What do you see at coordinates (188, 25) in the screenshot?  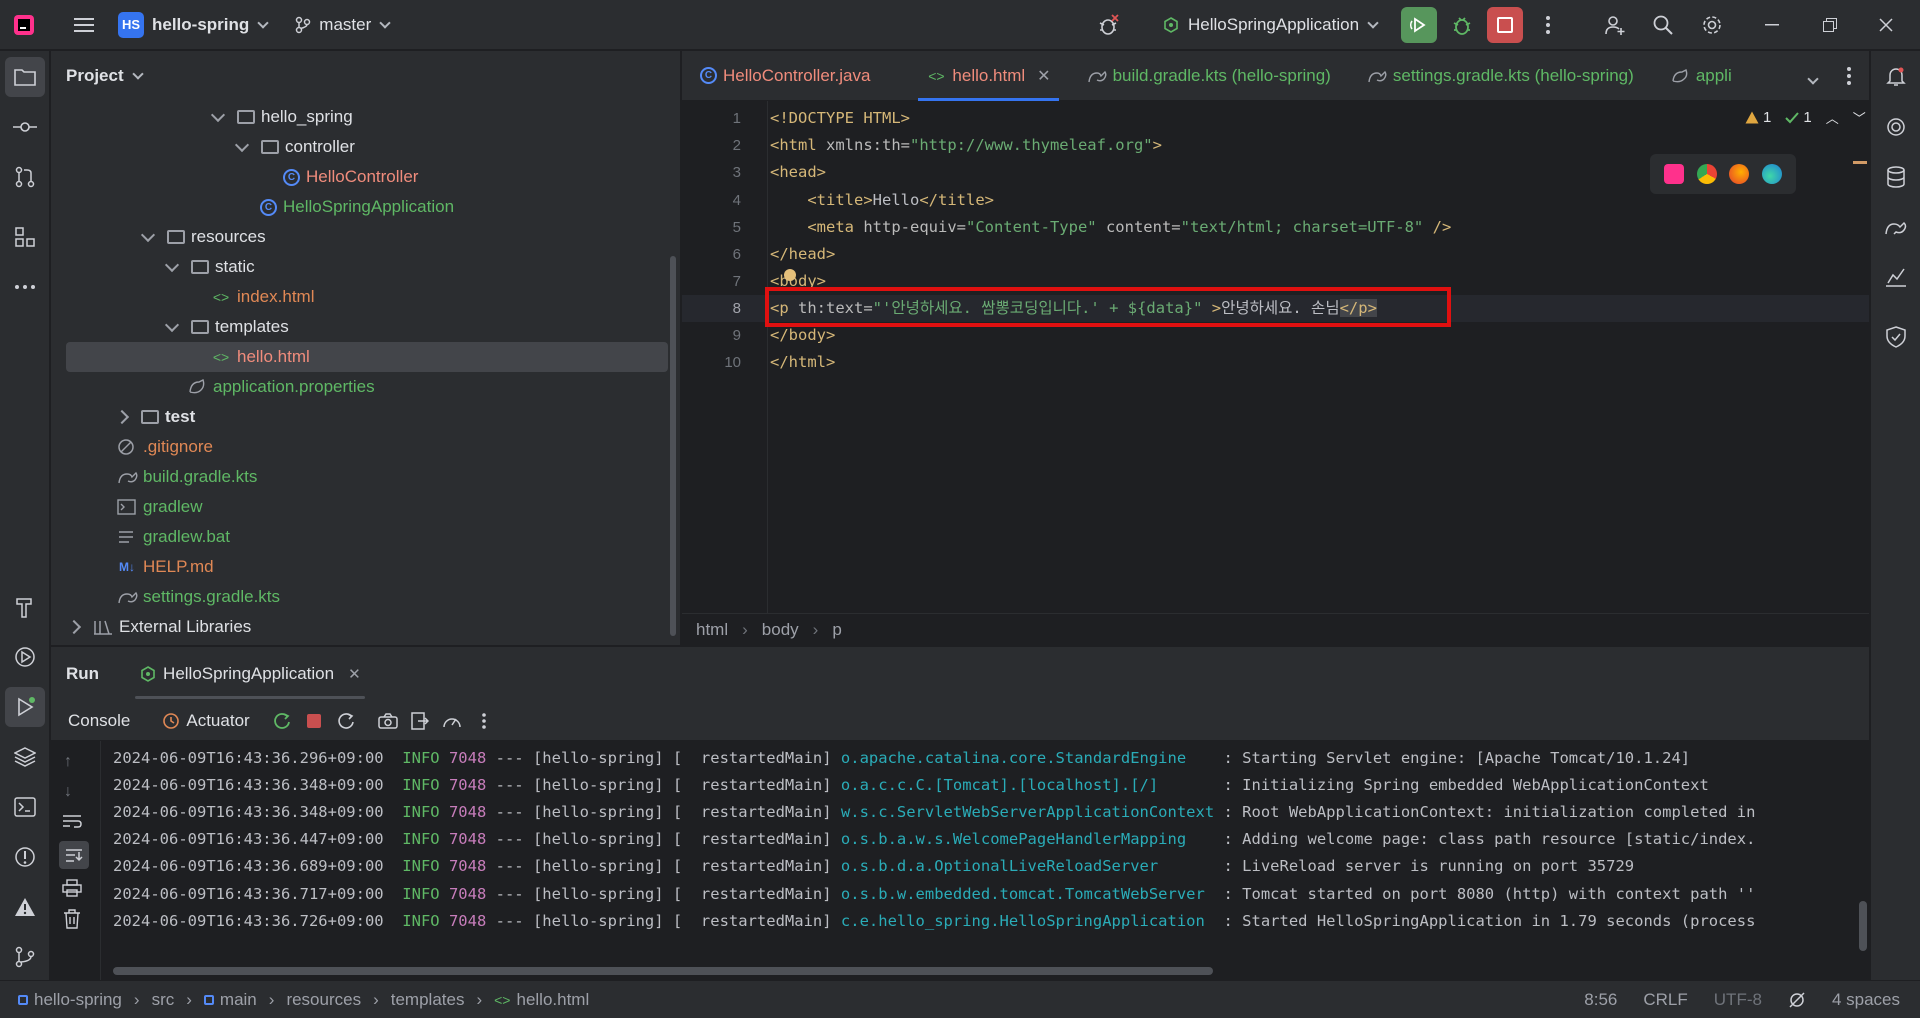 I see `project-switcher: HS hello-spring` at bounding box center [188, 25].